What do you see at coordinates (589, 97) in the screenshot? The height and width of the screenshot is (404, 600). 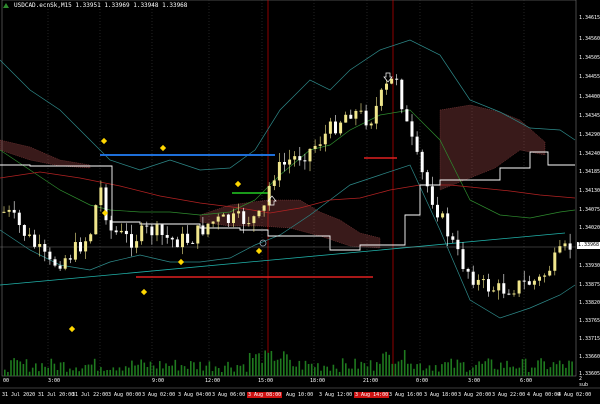 I see `price-tick-label: 1.34400` at bounding box center [589, 97].